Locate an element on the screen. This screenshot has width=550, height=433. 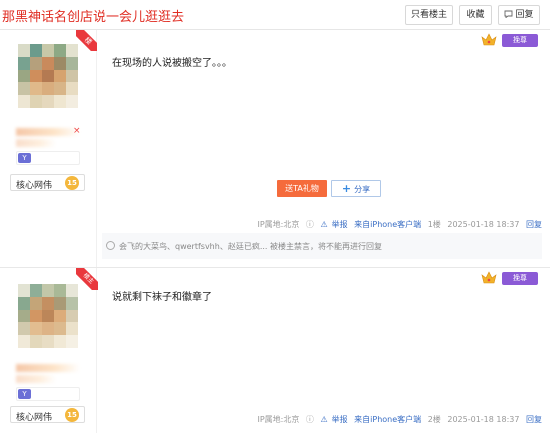
op-ribbon: 楼主 is located at coordinates (87, 279).